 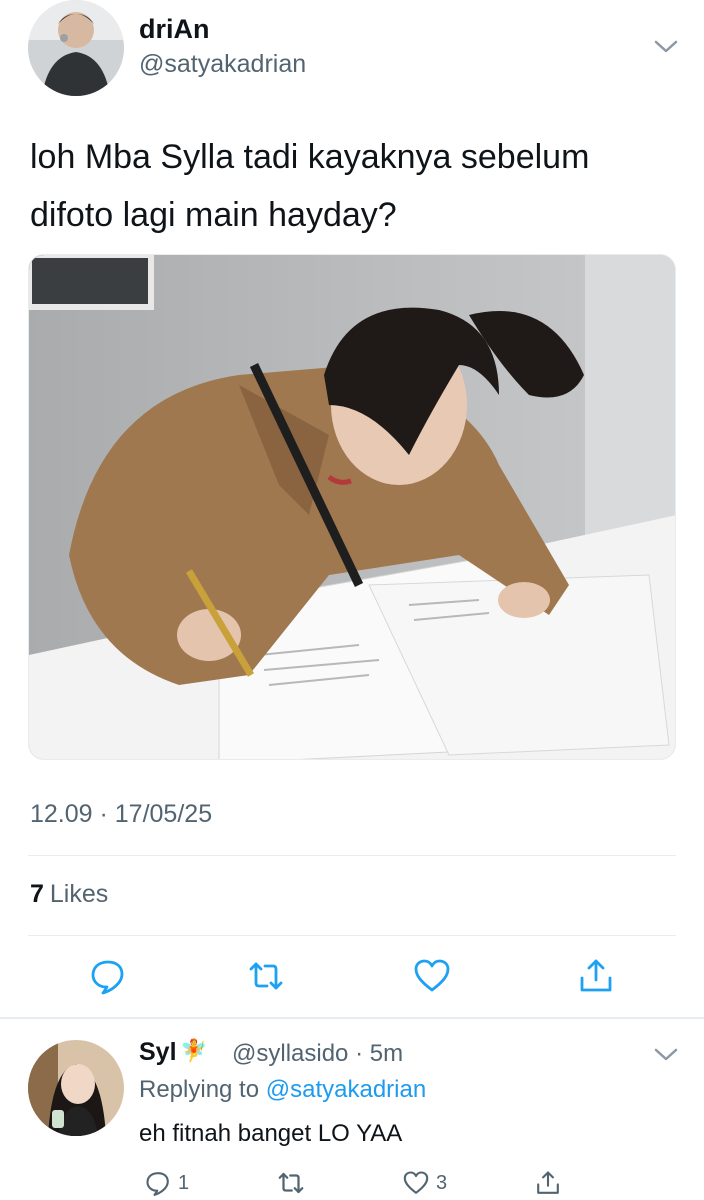 What do you see at coordinates (271, 1133) in the screenshot?
I see `reply-text: eh fitnah banget LO YAA` at bounding box center [271, 1133].